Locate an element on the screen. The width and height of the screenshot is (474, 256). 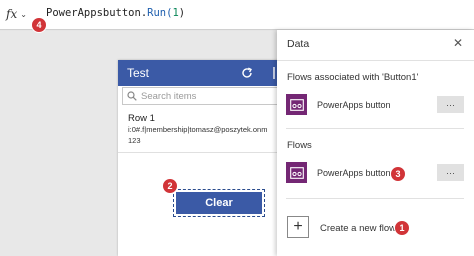
flows-label: Flows is located at coordinates (299, 145).